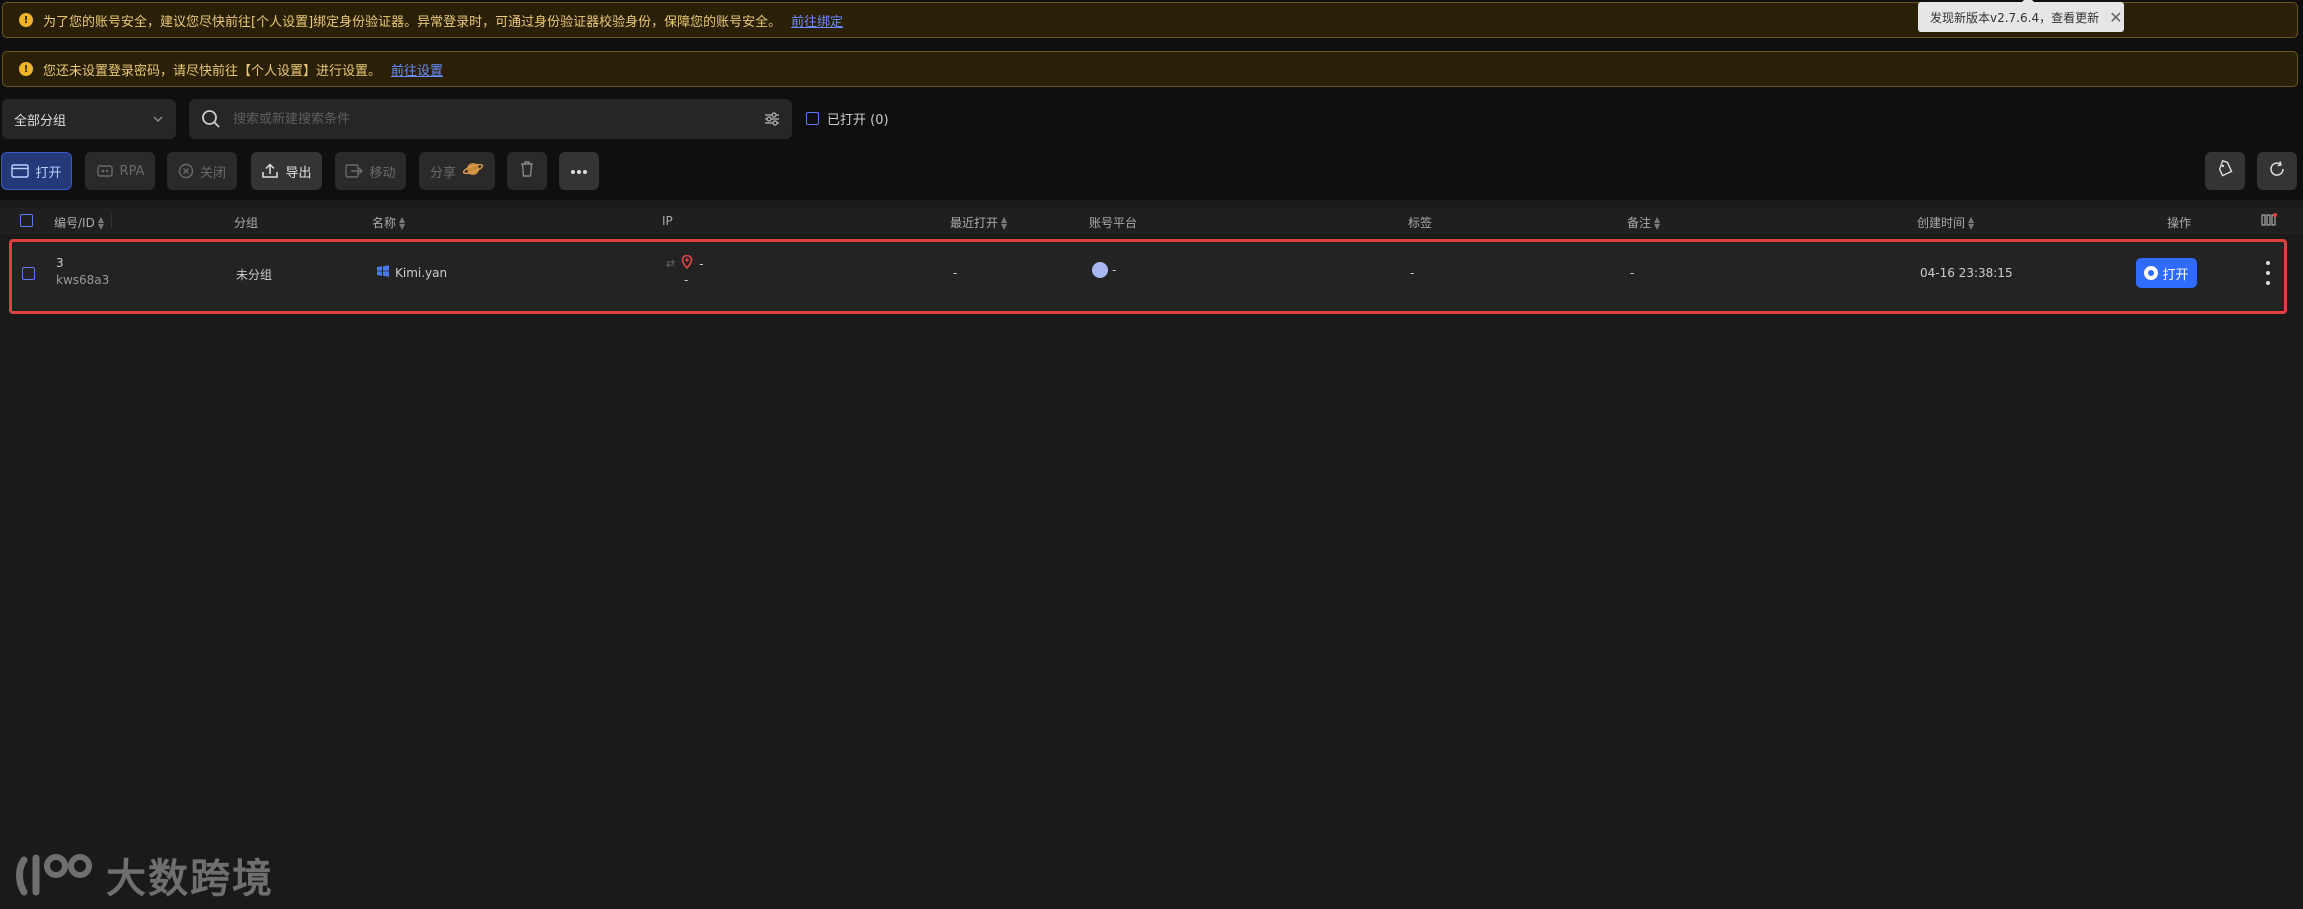 This screenshot has height=909, width=2303. What do you see at coordinates (211, 119) in the screenshot?
I see `search-icon` at bounding box center [211, 119].